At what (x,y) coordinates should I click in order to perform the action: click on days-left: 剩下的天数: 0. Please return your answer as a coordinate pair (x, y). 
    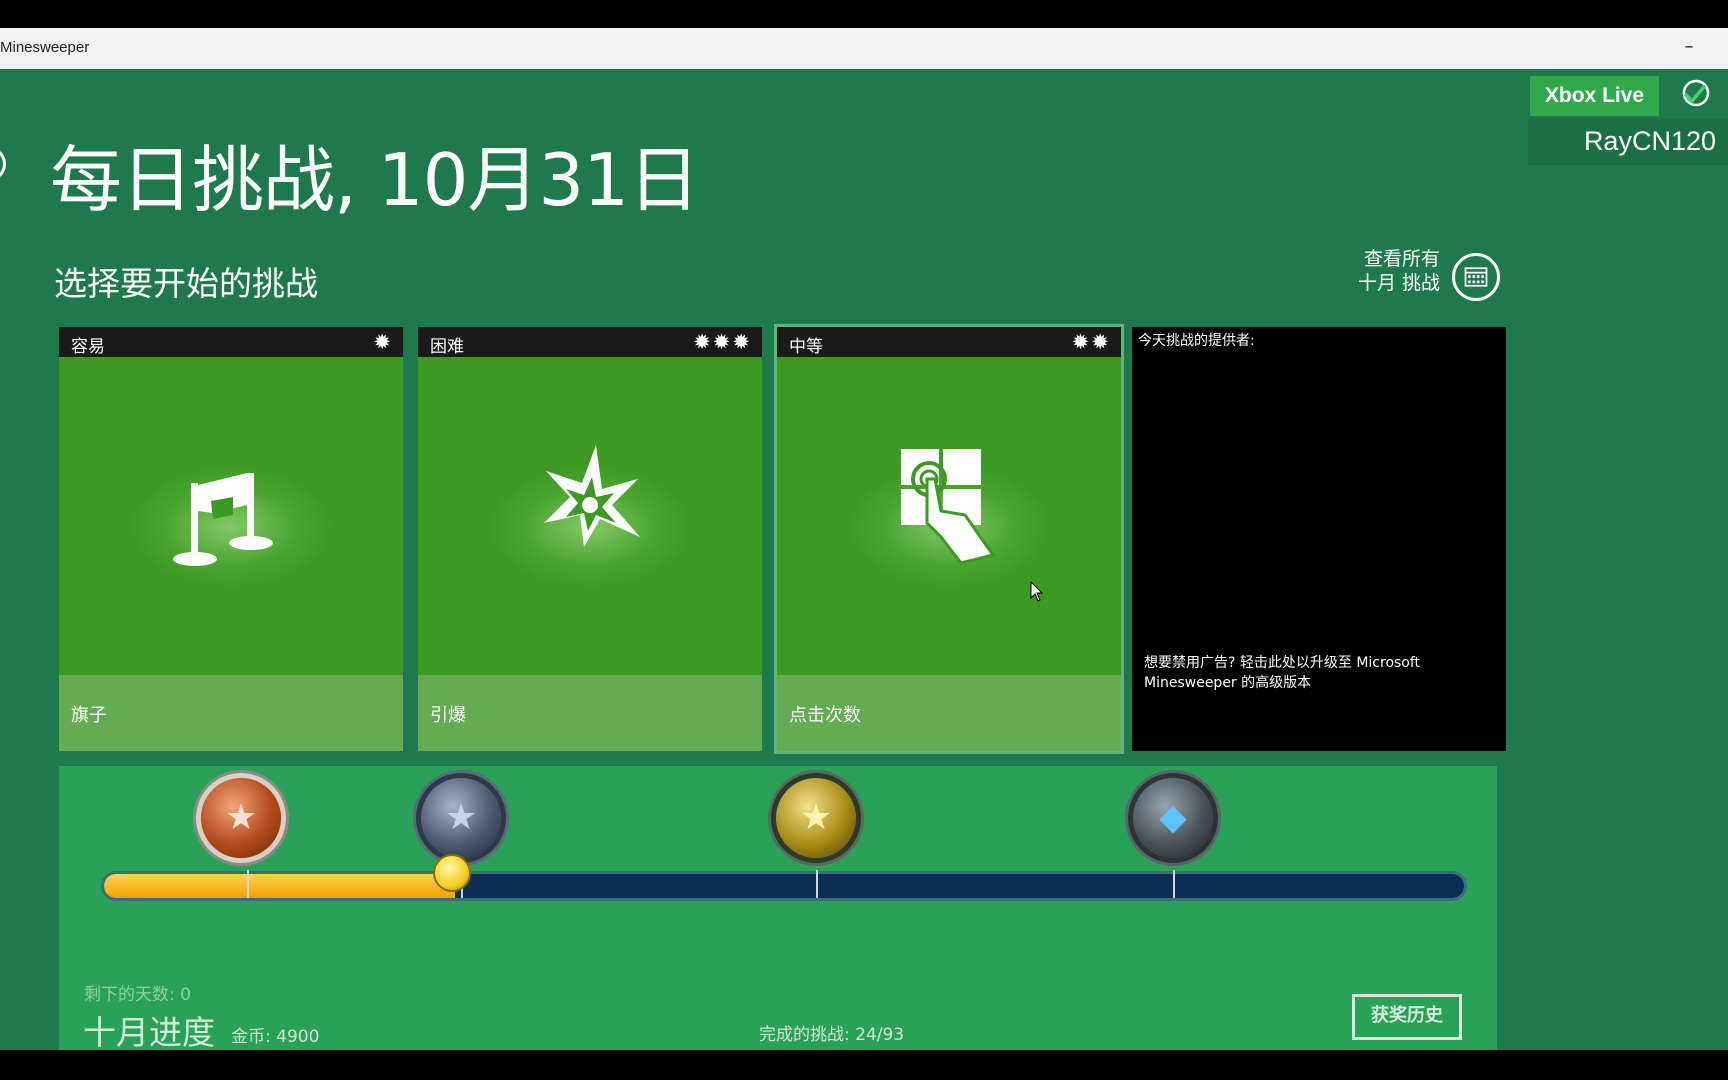
    Looking at the image, I should click on (137, 995).